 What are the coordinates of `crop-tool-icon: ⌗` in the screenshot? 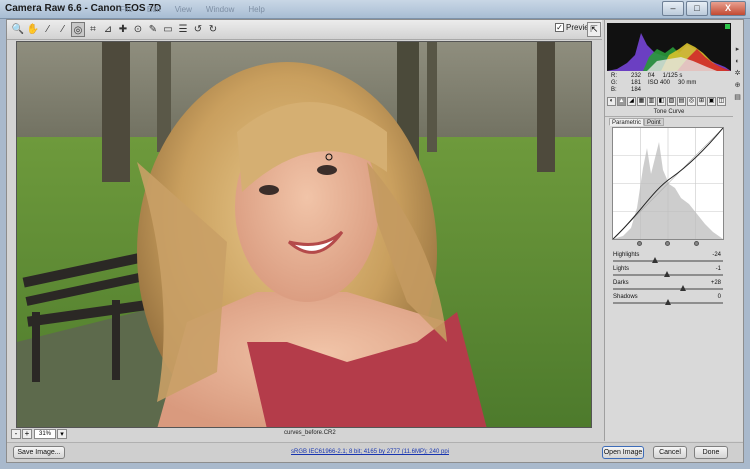 It's located at (93, 29).